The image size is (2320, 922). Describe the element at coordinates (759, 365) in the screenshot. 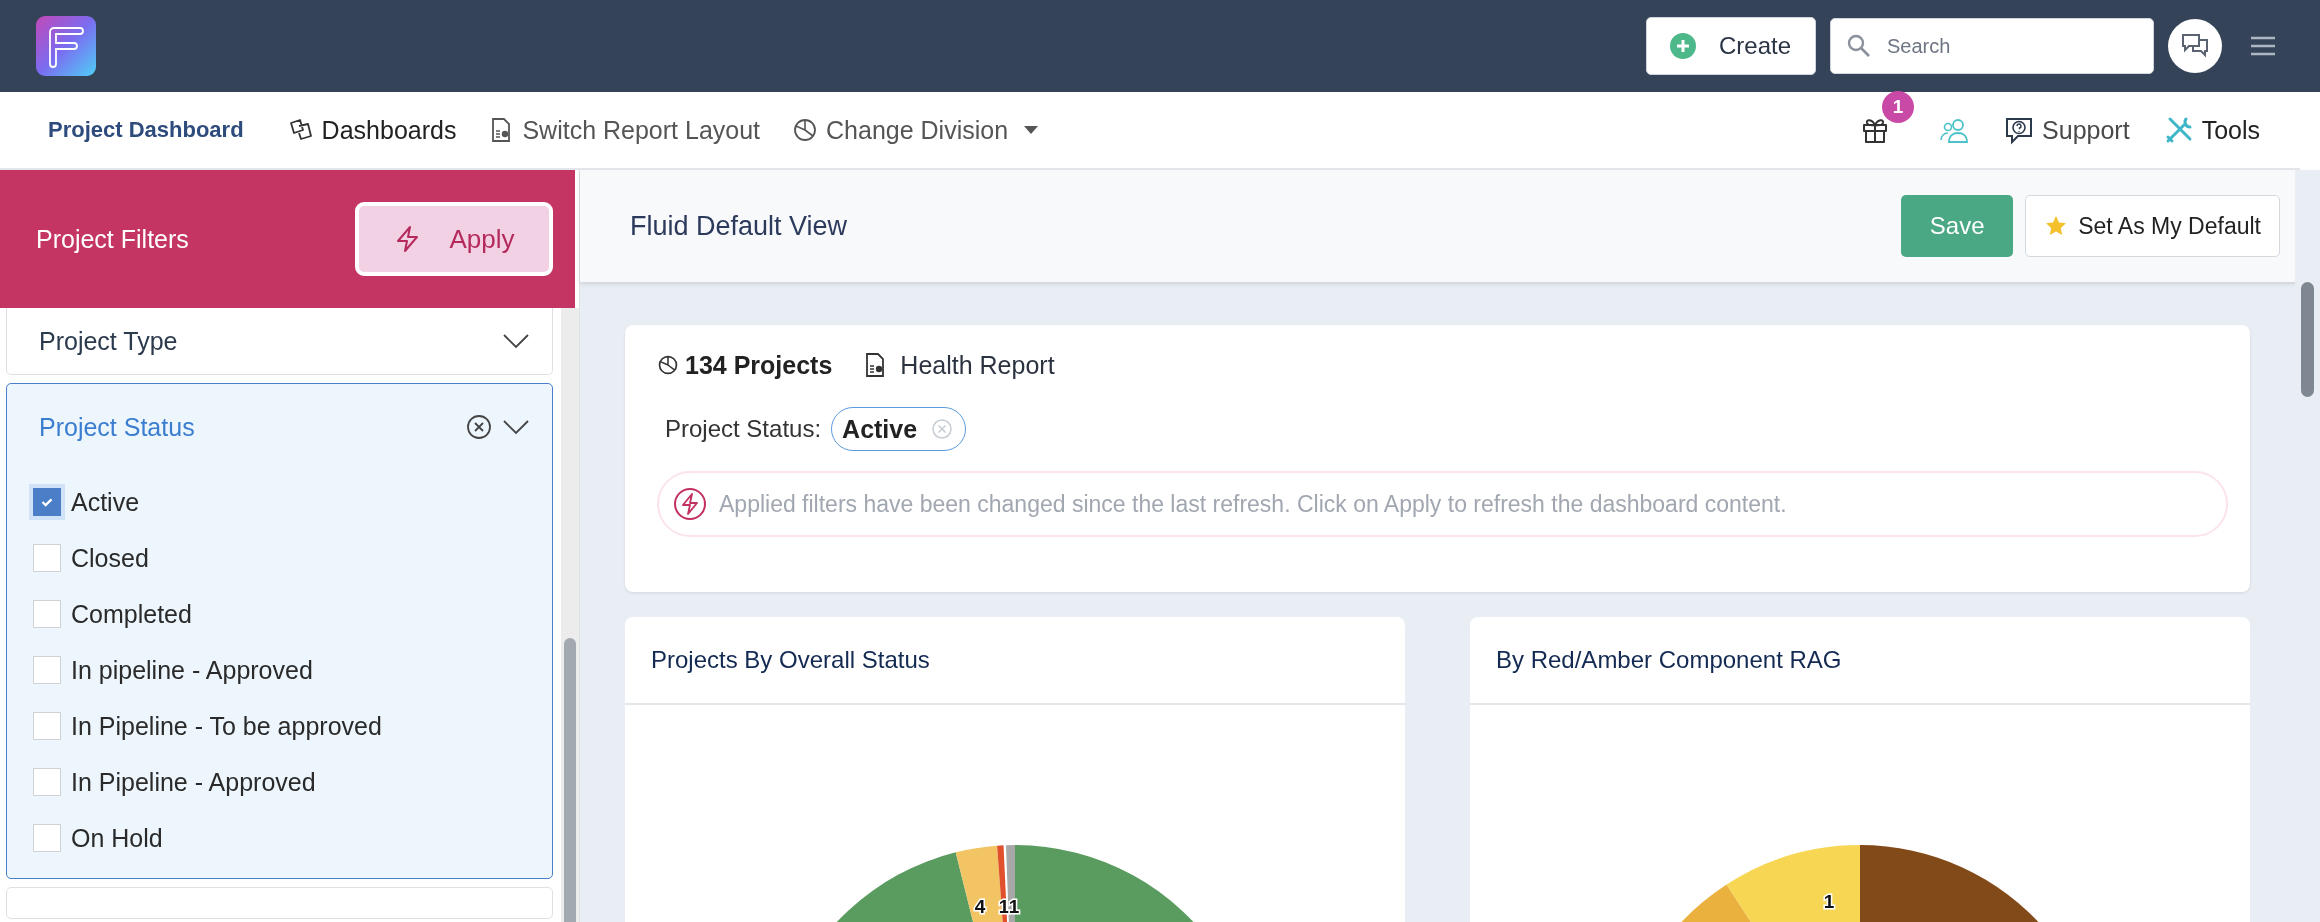

I see `project-count: 134 Projects` at that location.